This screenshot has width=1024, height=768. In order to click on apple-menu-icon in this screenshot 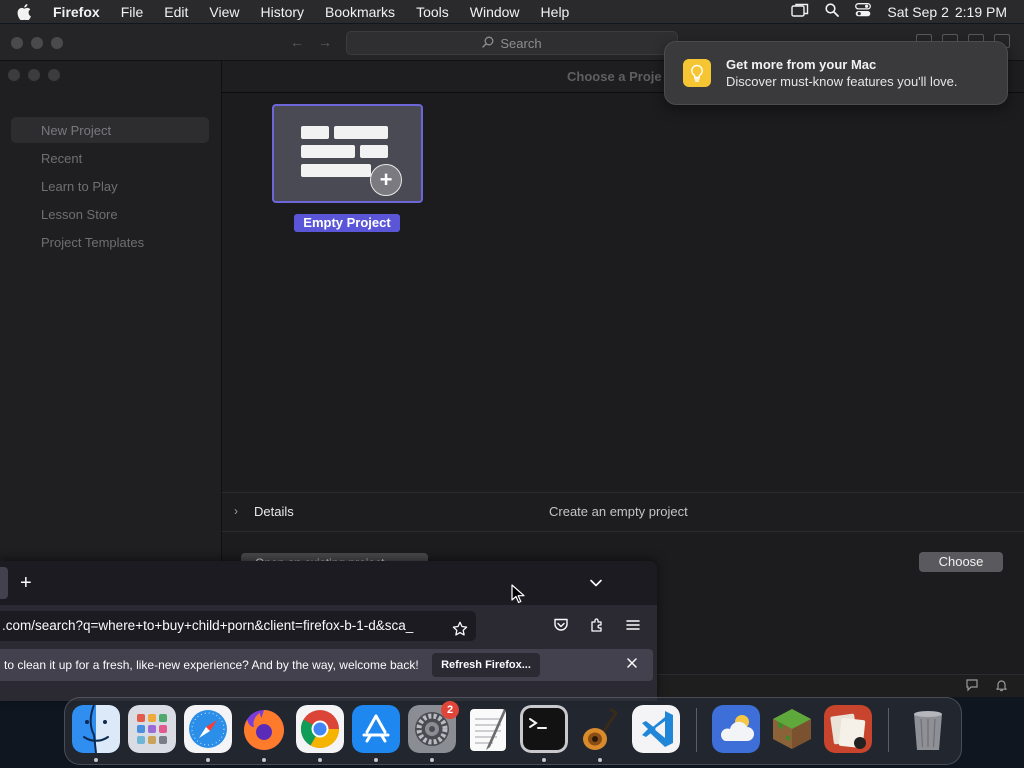, I will do `click(27, 11)`.